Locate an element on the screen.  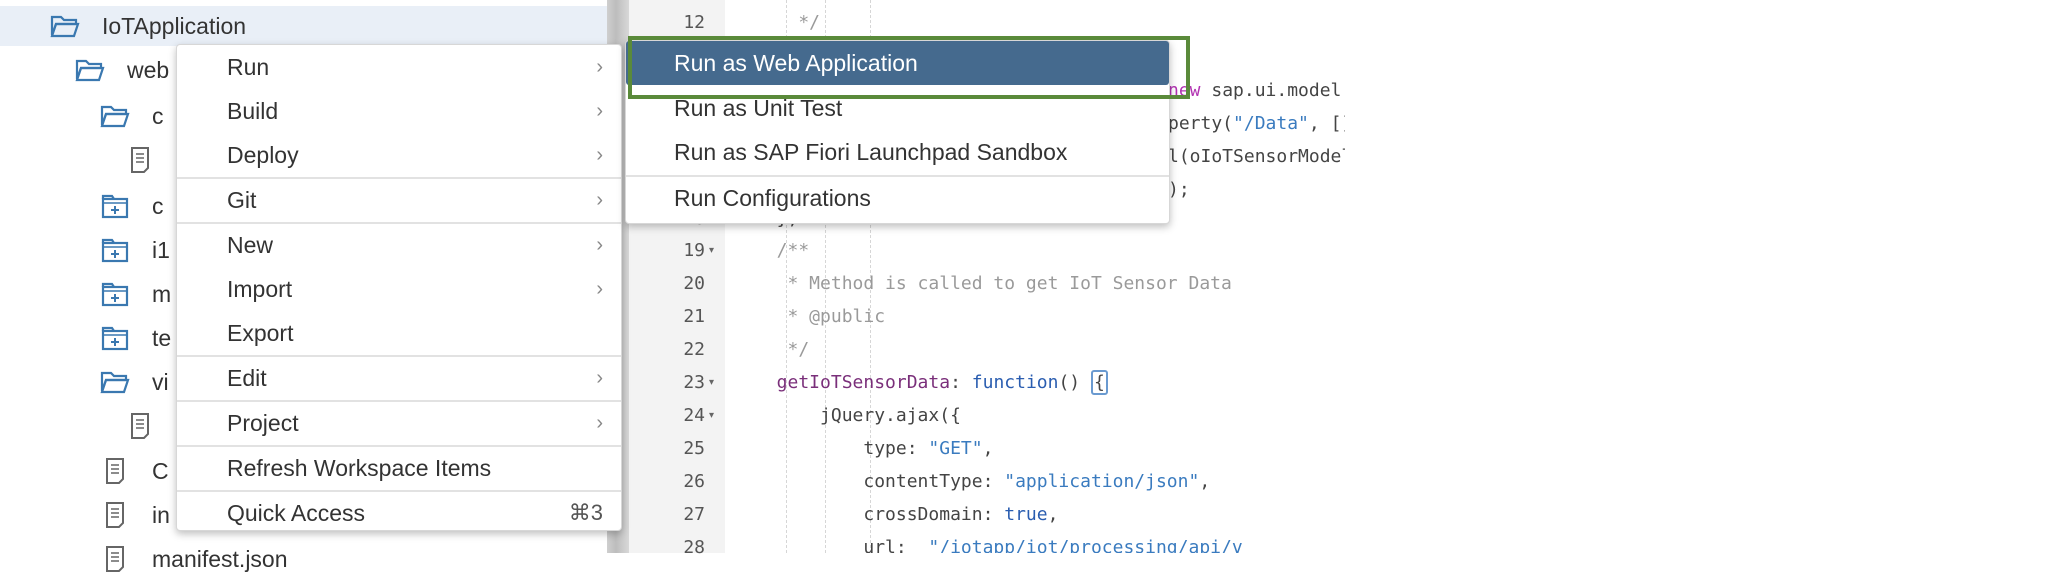
submenu-item-run-as-unit-test: Run as Unit Test is located at coordinates (897, 108).